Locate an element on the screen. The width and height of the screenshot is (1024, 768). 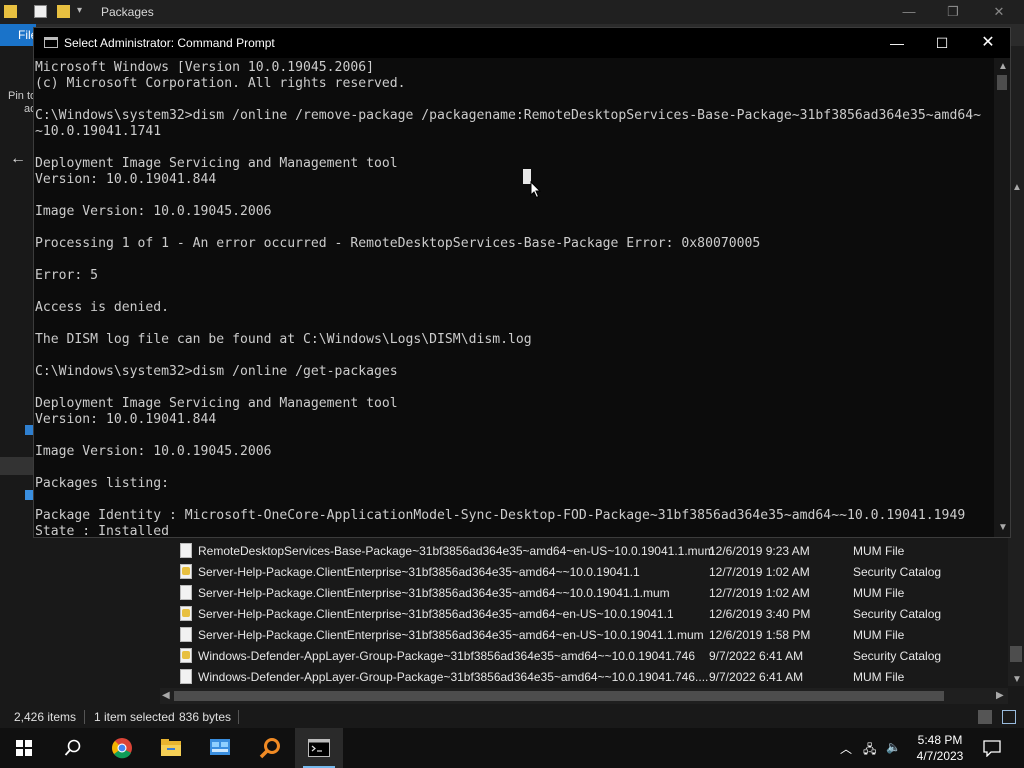
file-date: 12/6/2019 1:58 PM is located at coordinates (760, 635).